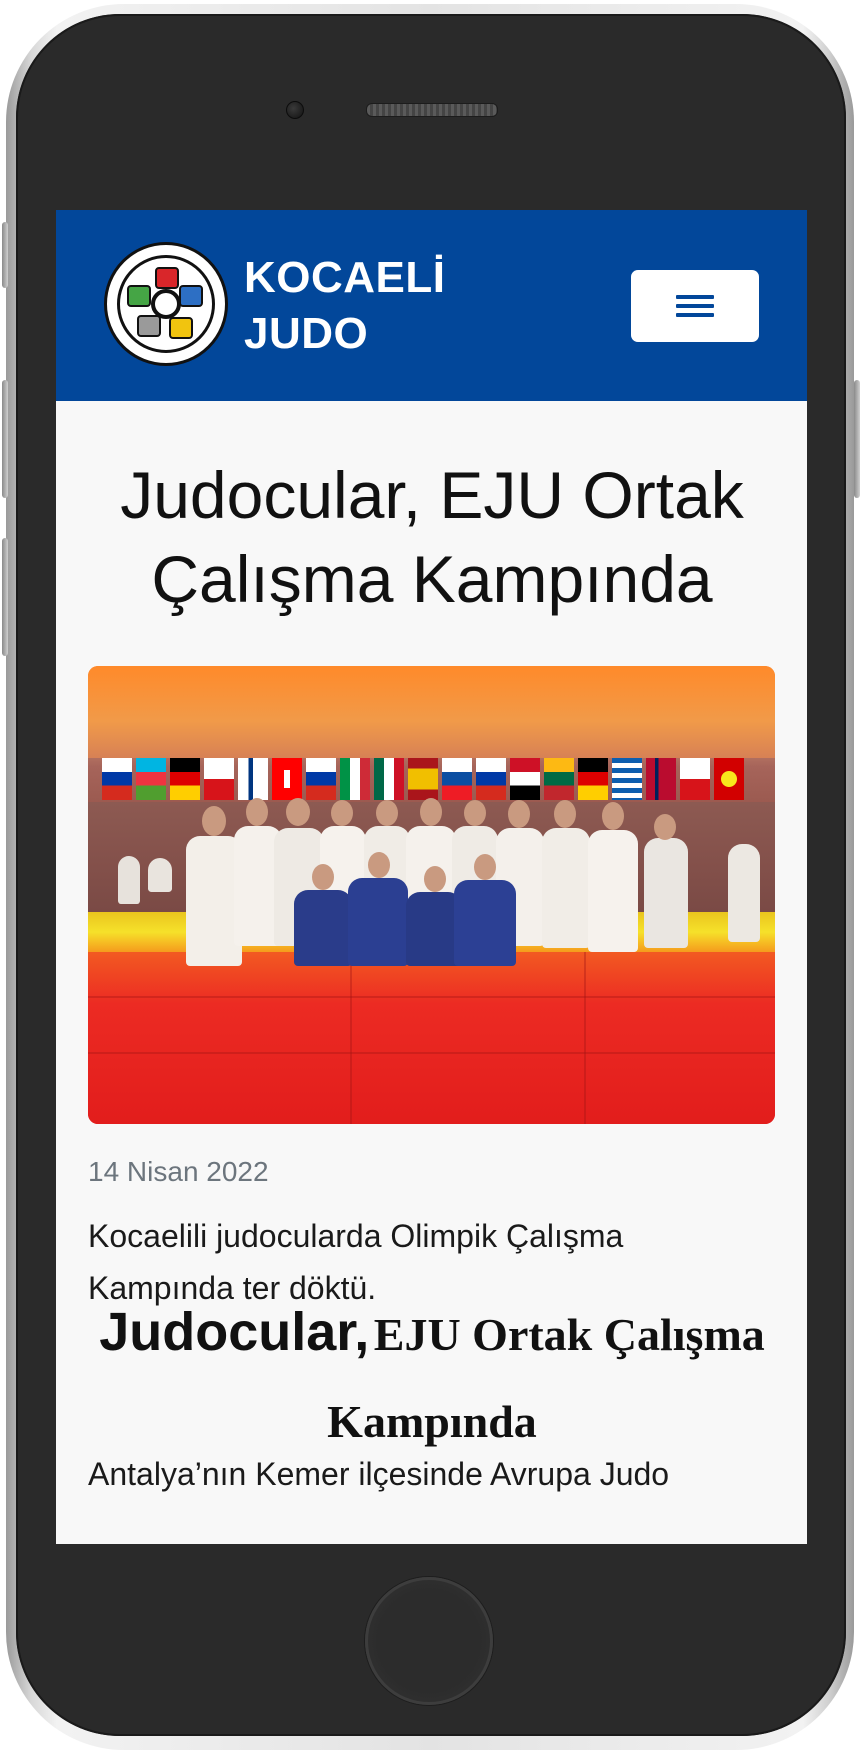 This screenshot has height=1754, width=862. Describe the element at coordinates (306, 333) in the screenshot. I see `brand-line-2: JUDO` at that location.